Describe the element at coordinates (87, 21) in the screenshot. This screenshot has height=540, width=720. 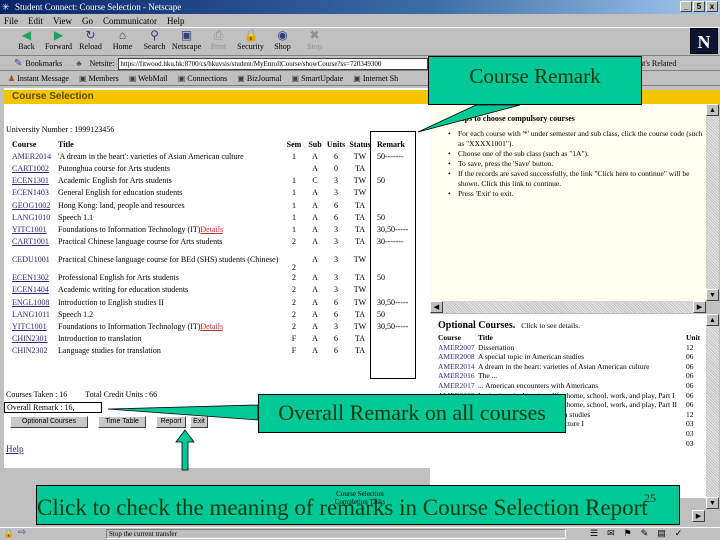
I see `menu-go: Go` at that location.